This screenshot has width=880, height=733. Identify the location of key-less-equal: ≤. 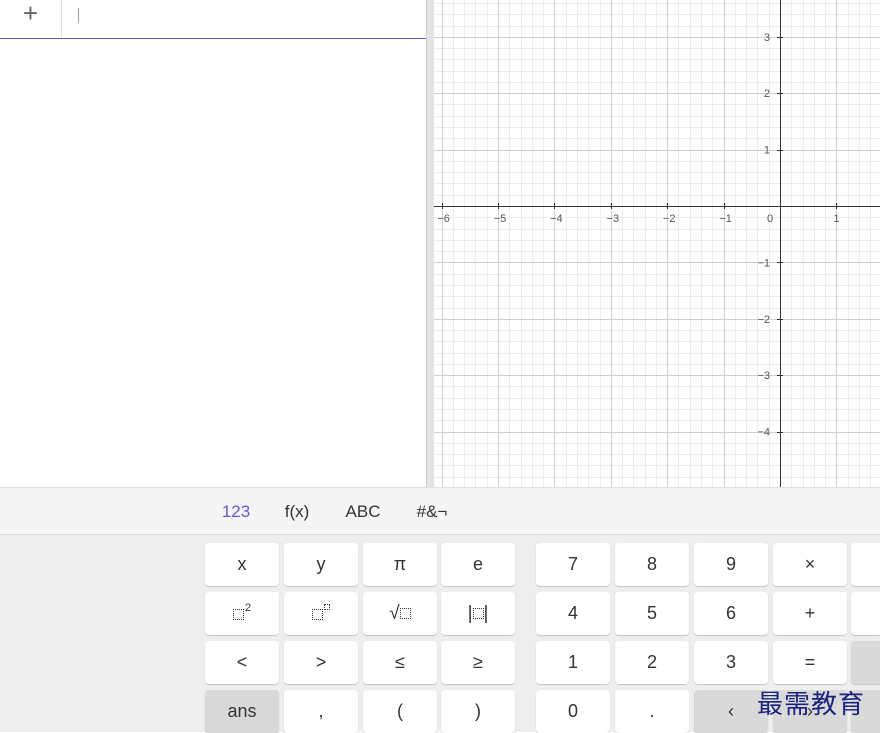
(400, 662).